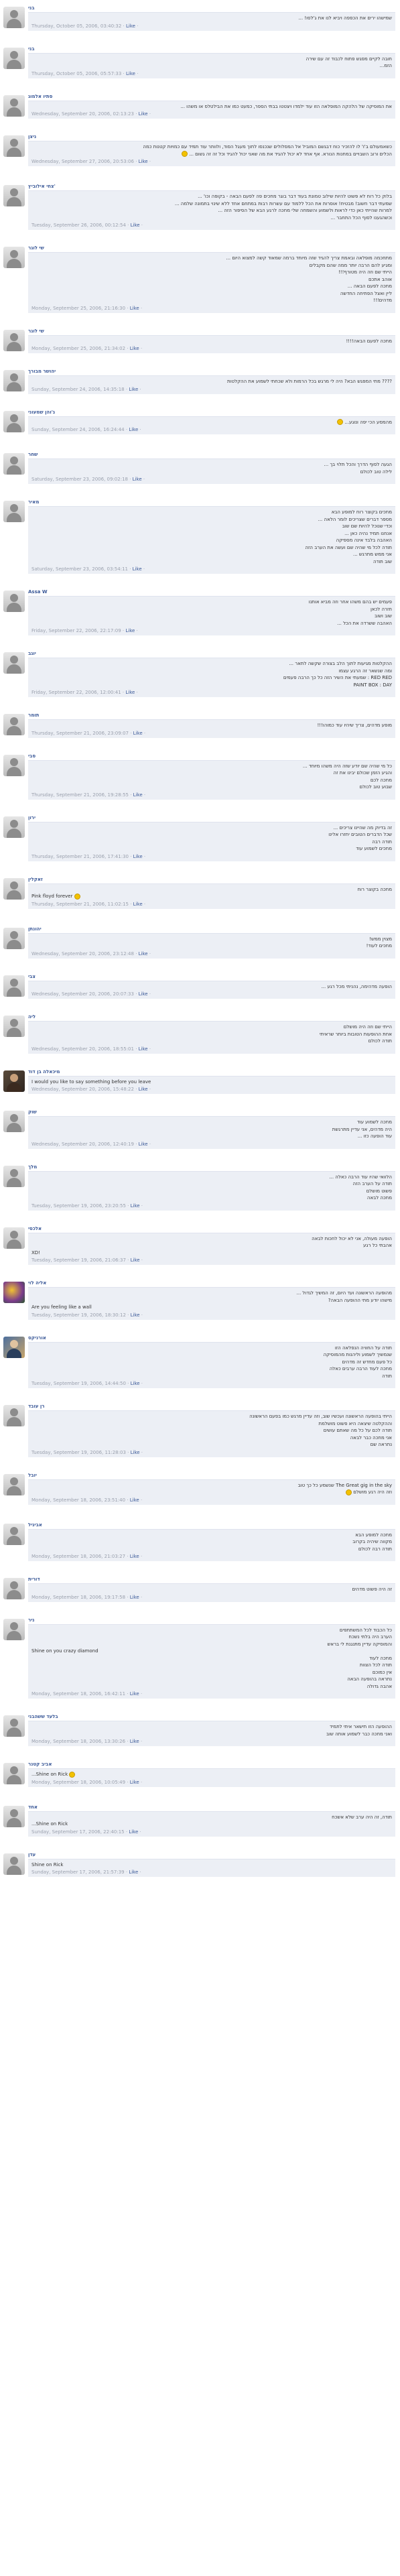  I want to click on comment-author-link: אחד, so click(33, 1807).